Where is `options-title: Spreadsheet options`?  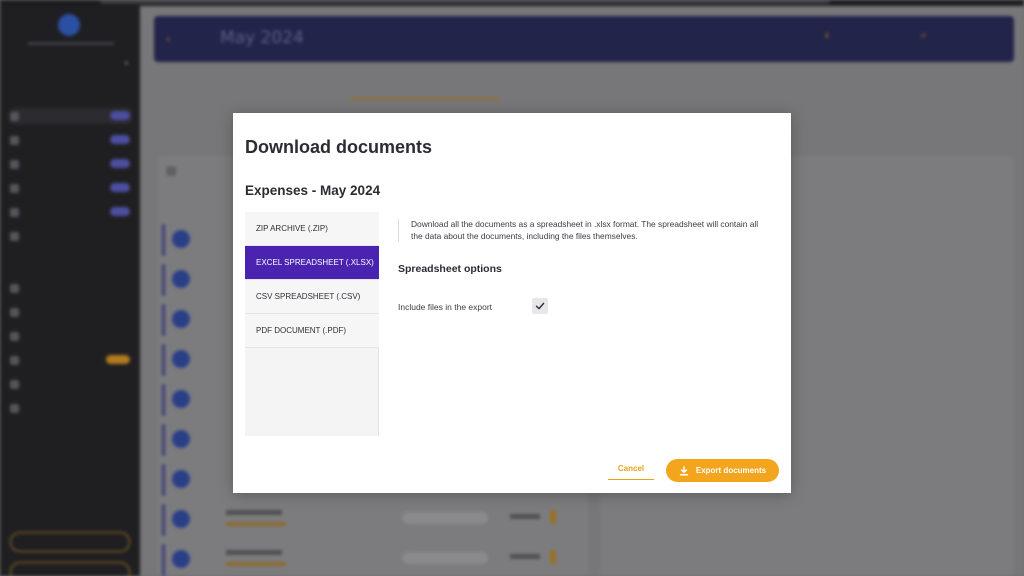 options-title: Spreadsheet options is located at coordinates (450, 269).